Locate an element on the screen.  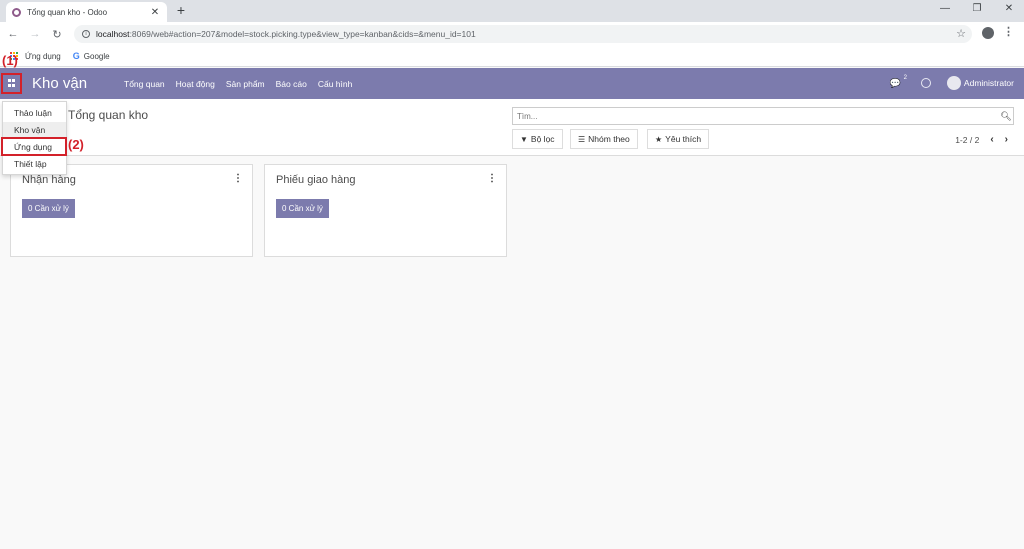
navbar-systray: 💬 2 Administrator is located at coordinates (952, 82).